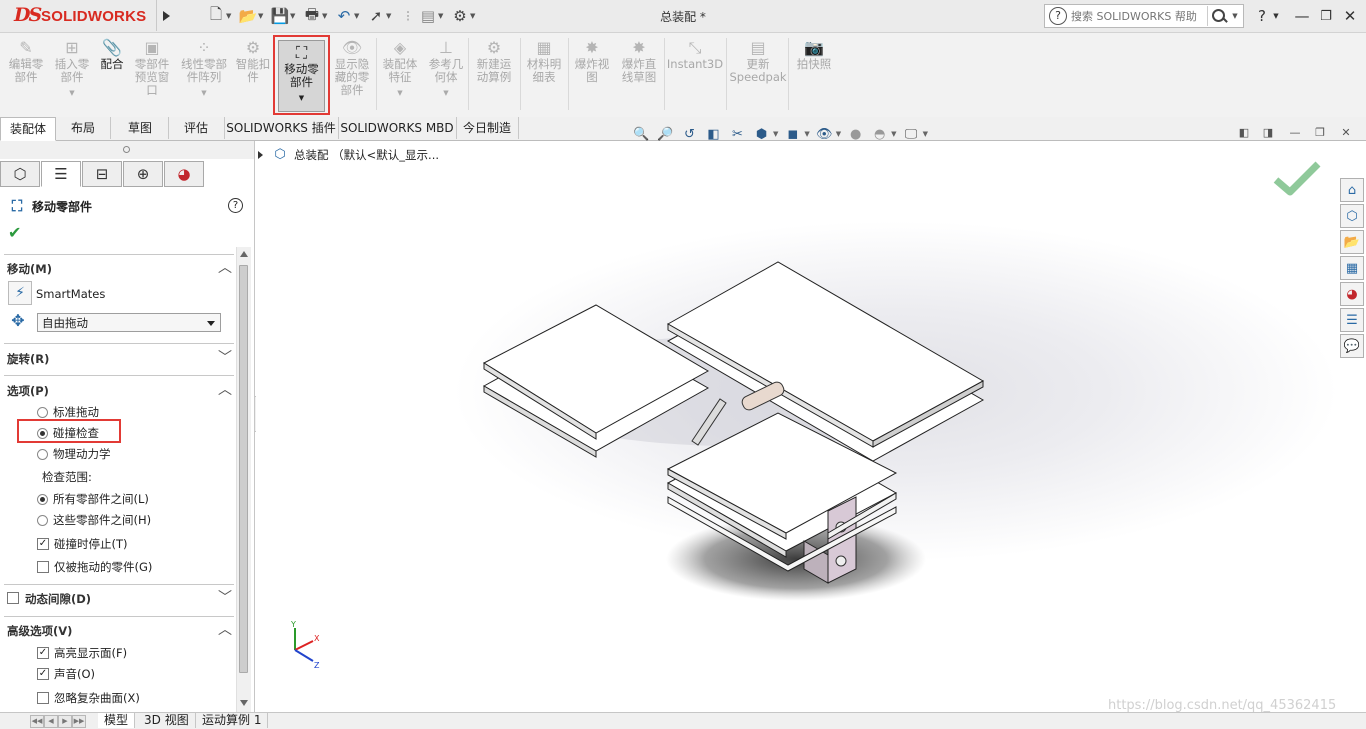 The image size is (1366, 729). I want to click on file-properties-dropdown-icon: ▼, so click(442, 16).